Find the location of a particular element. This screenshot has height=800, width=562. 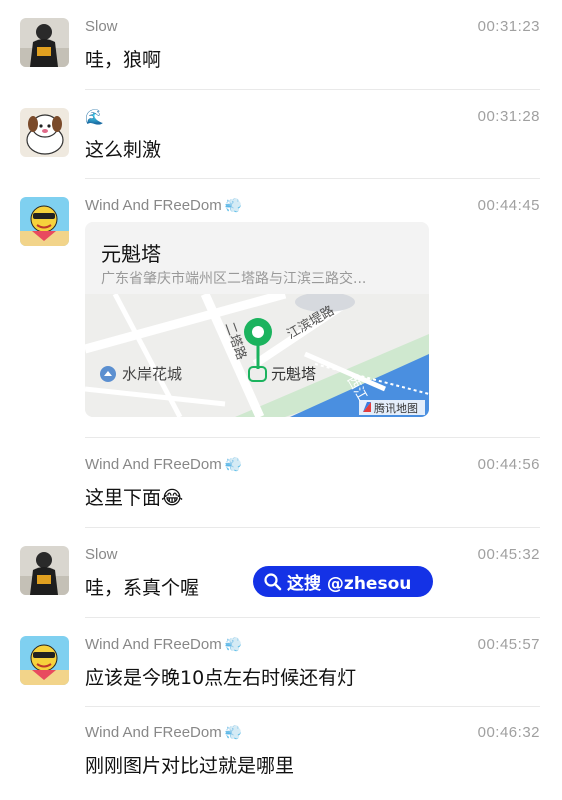

message: Wind And FReeDom 💨 00:44:56 这里下面😂 is located at coordinates (281, 483).